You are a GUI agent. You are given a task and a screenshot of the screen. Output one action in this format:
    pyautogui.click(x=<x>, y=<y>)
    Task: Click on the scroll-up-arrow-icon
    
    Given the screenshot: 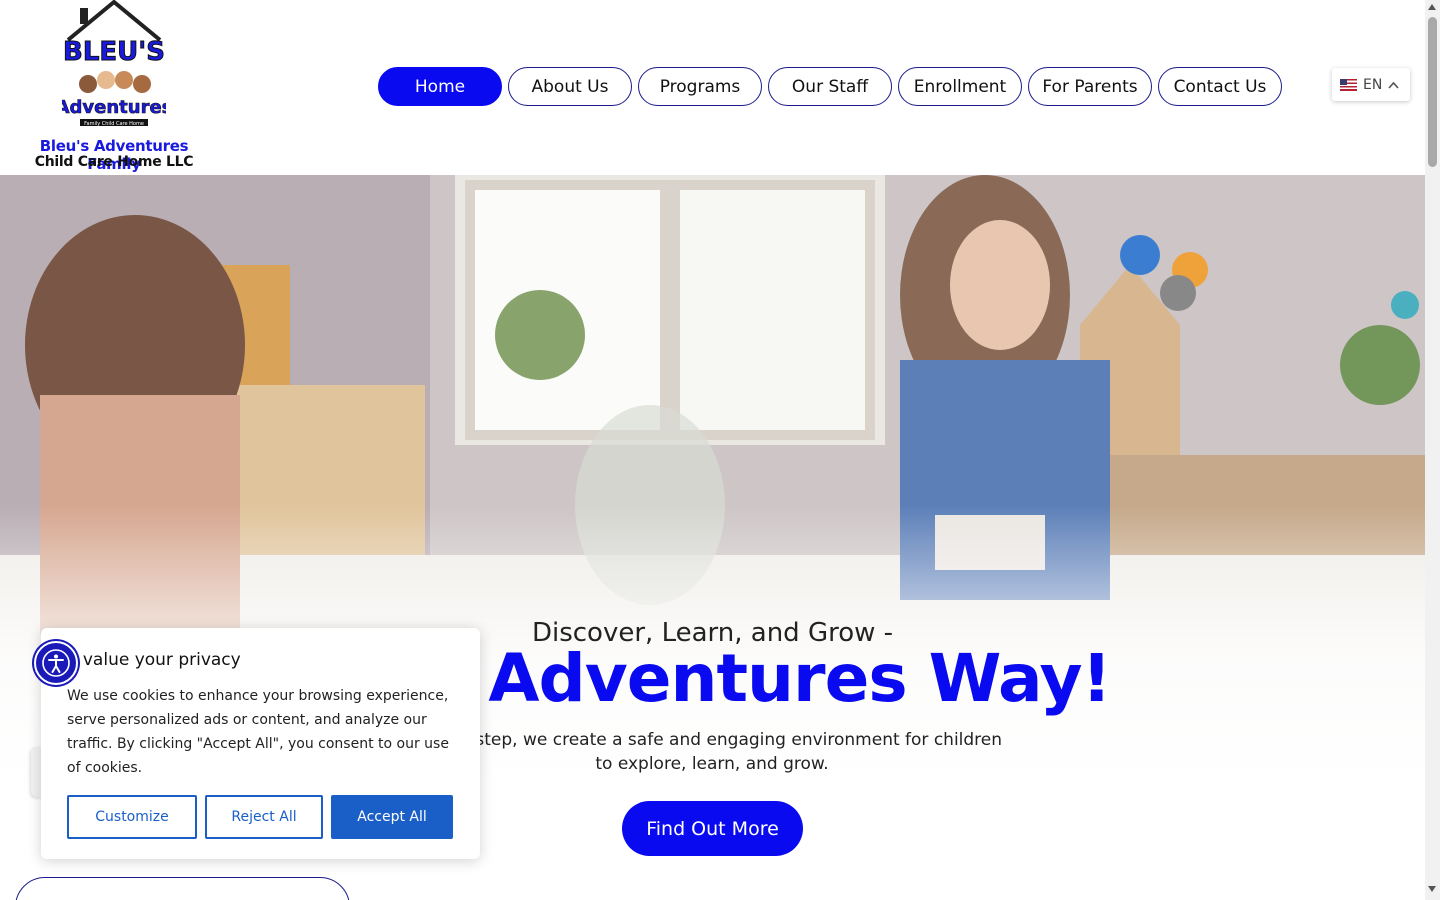 What is the action you would take?
    pyautogui.click(x=1432, y=7)
    